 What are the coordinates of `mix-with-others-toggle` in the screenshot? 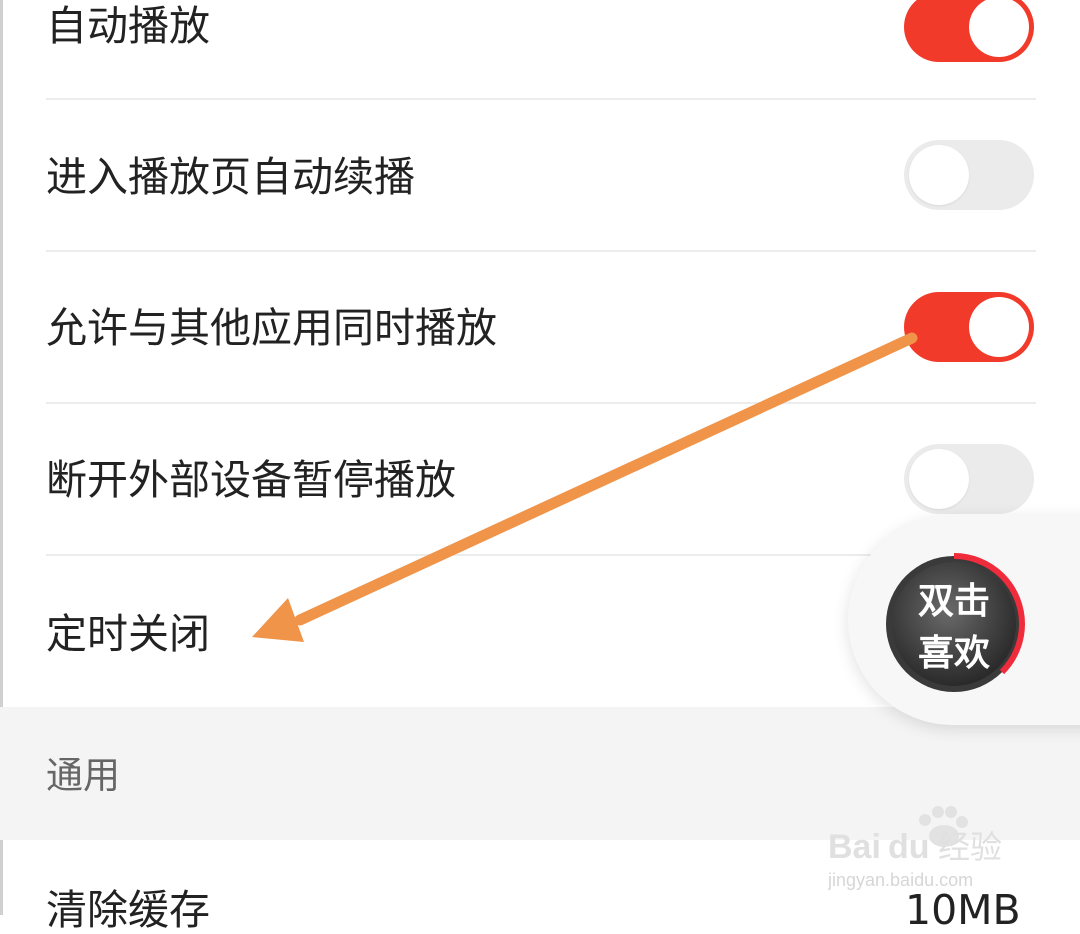 It's located at (969, 327).